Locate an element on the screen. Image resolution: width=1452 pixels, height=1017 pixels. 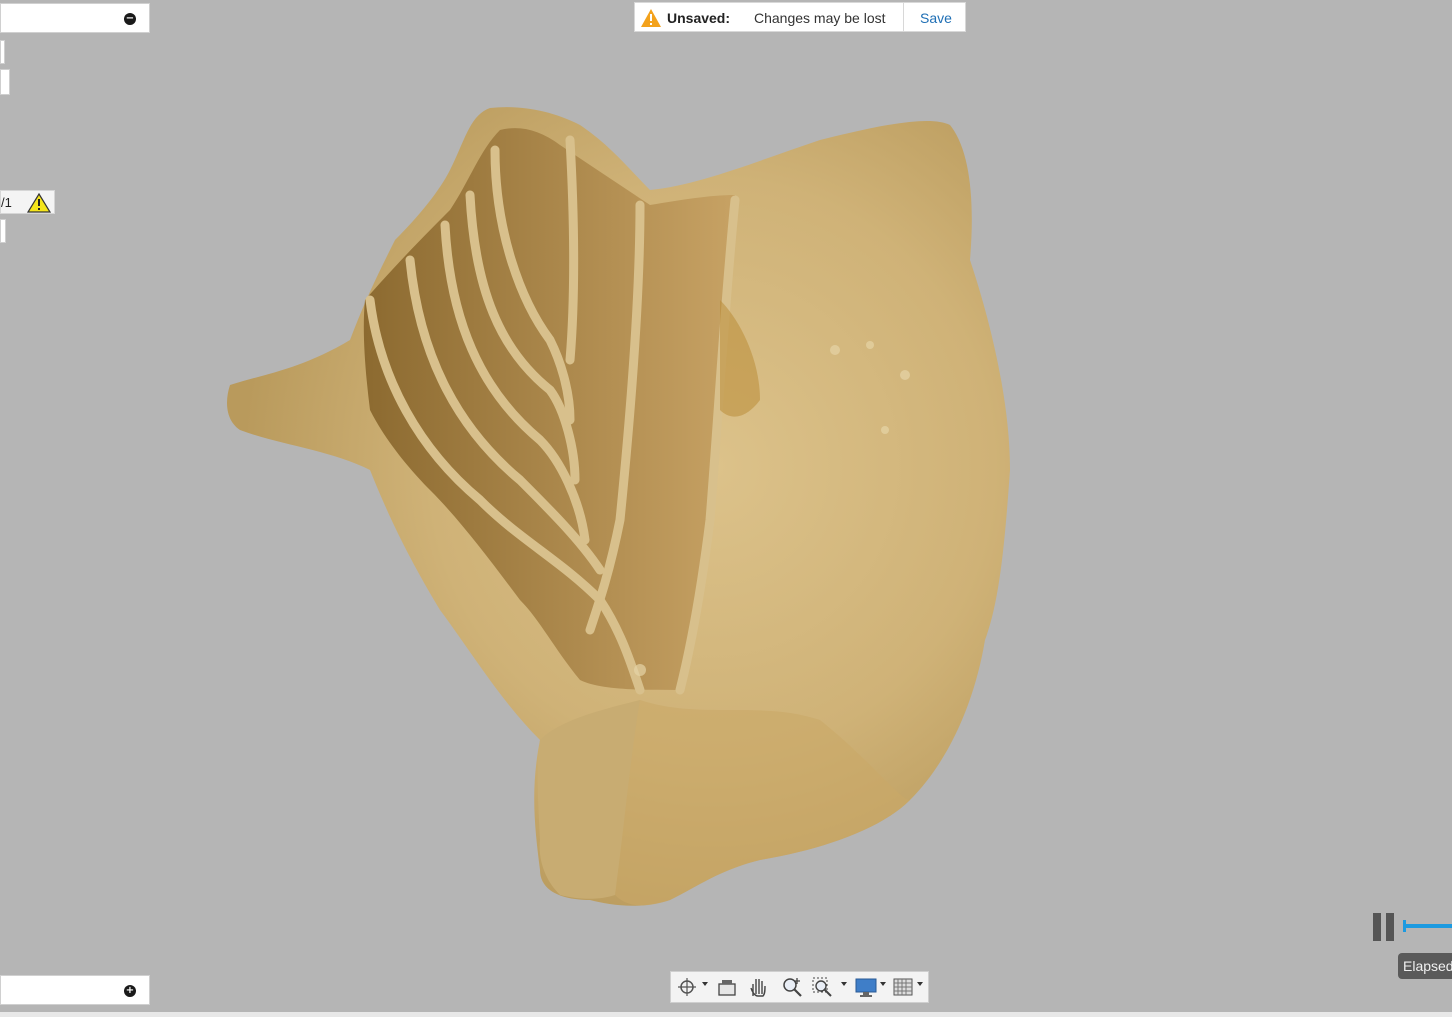
warning-row-label: /1 is located at coordinates (6, 202).